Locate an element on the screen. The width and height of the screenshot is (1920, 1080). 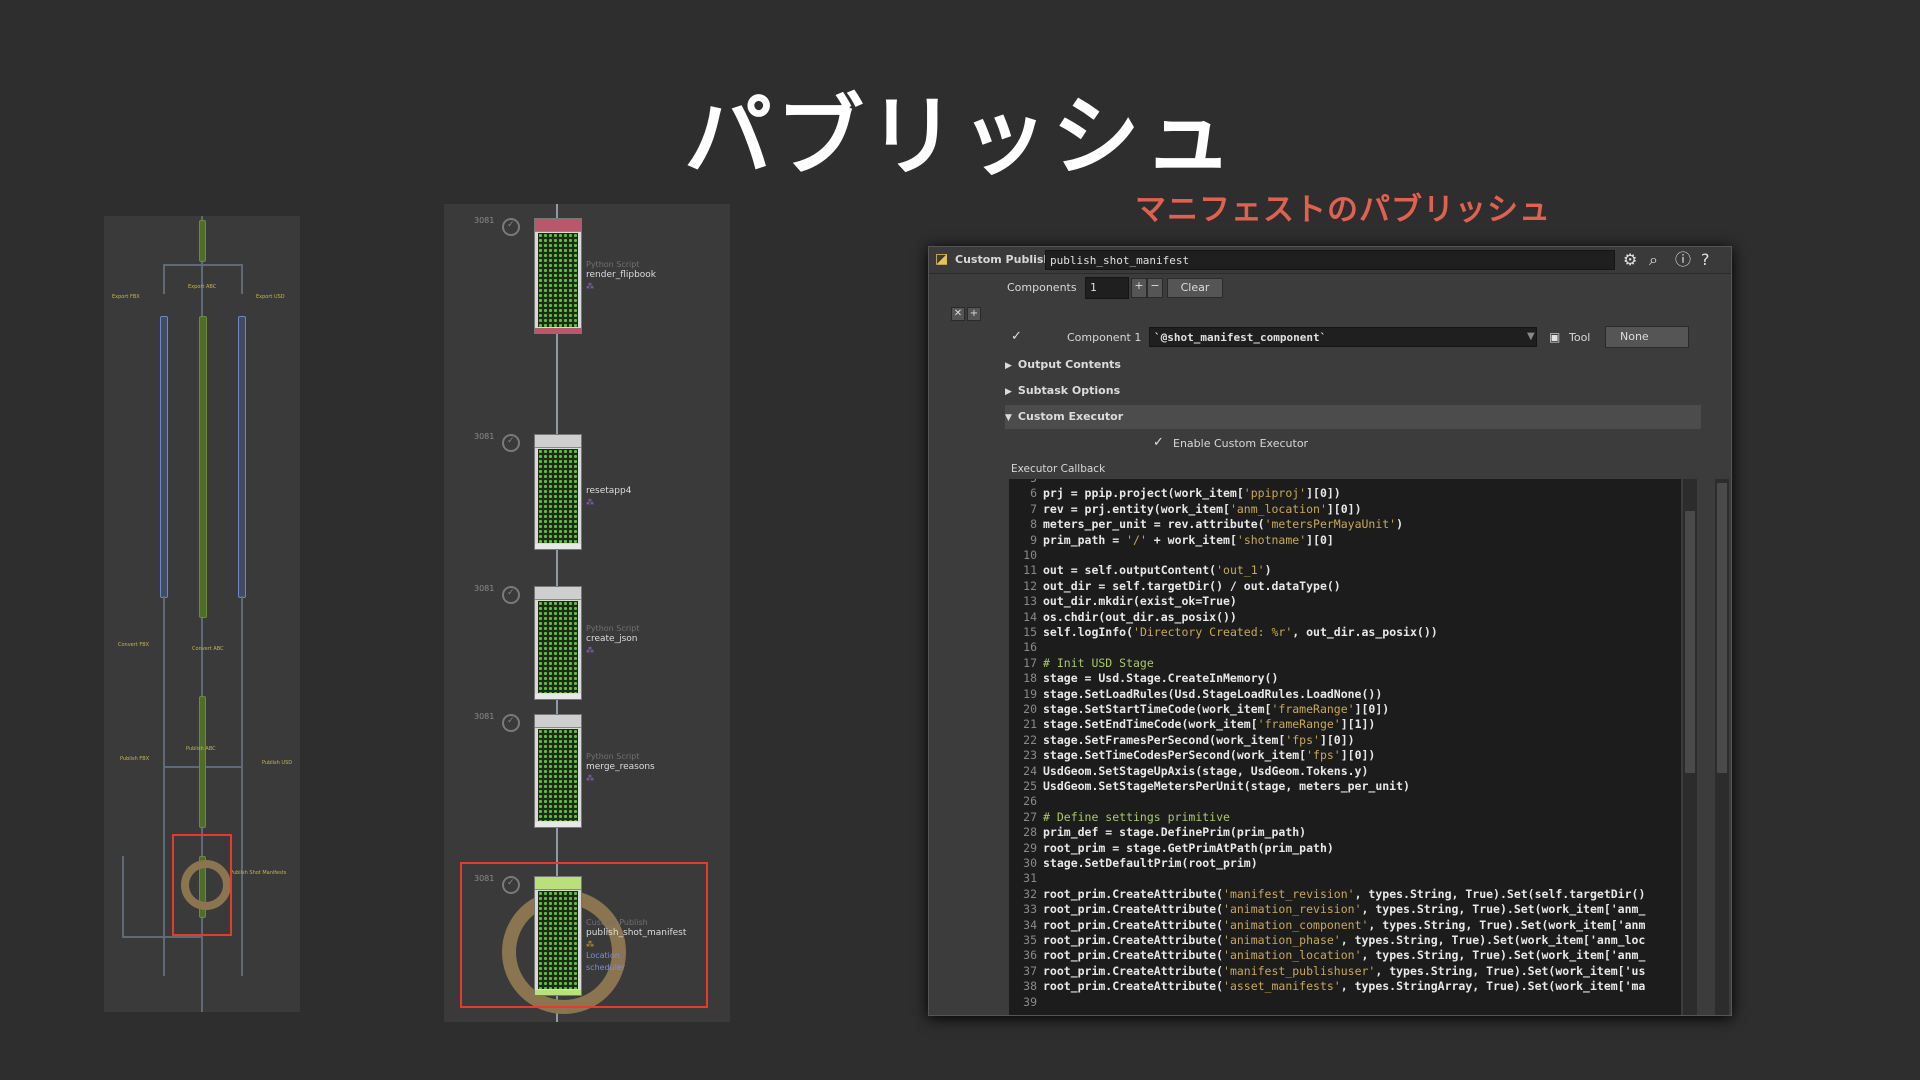
code-line: 14 os.chdir(out_dir.as_posix()) is located at coordinates (1123, 617).